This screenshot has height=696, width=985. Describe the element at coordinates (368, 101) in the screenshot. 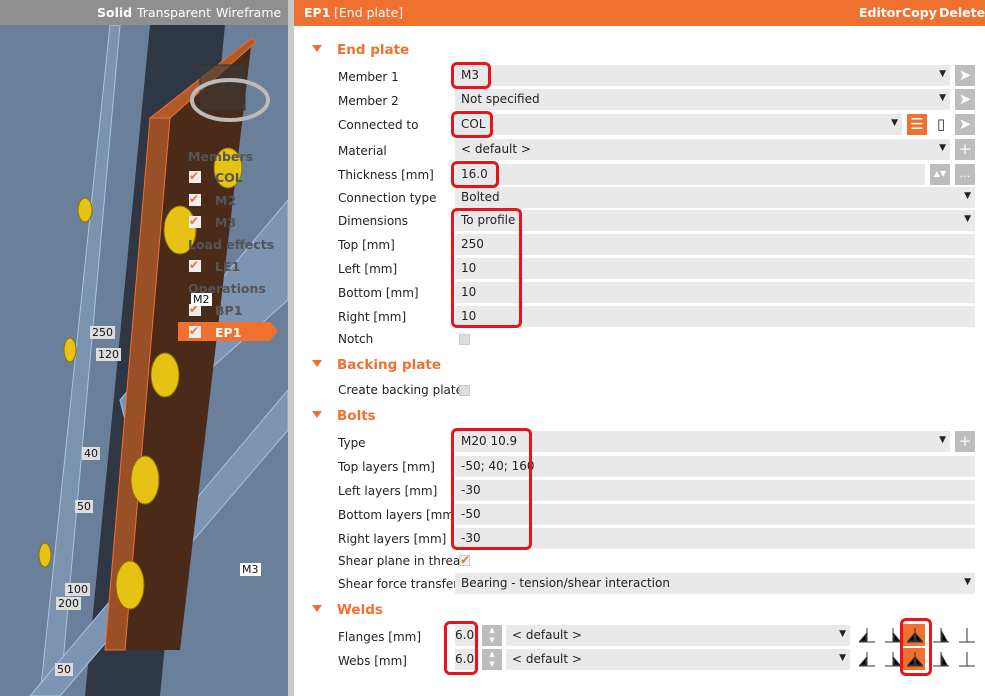

I see `member2-label: Member 2` at that location.